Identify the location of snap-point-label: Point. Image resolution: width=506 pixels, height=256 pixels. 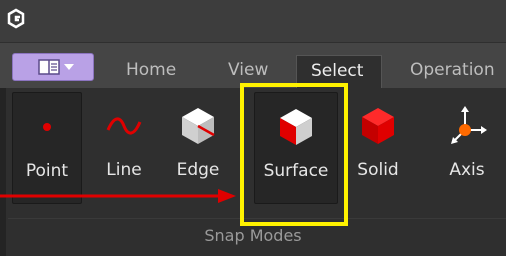
(47, 171).